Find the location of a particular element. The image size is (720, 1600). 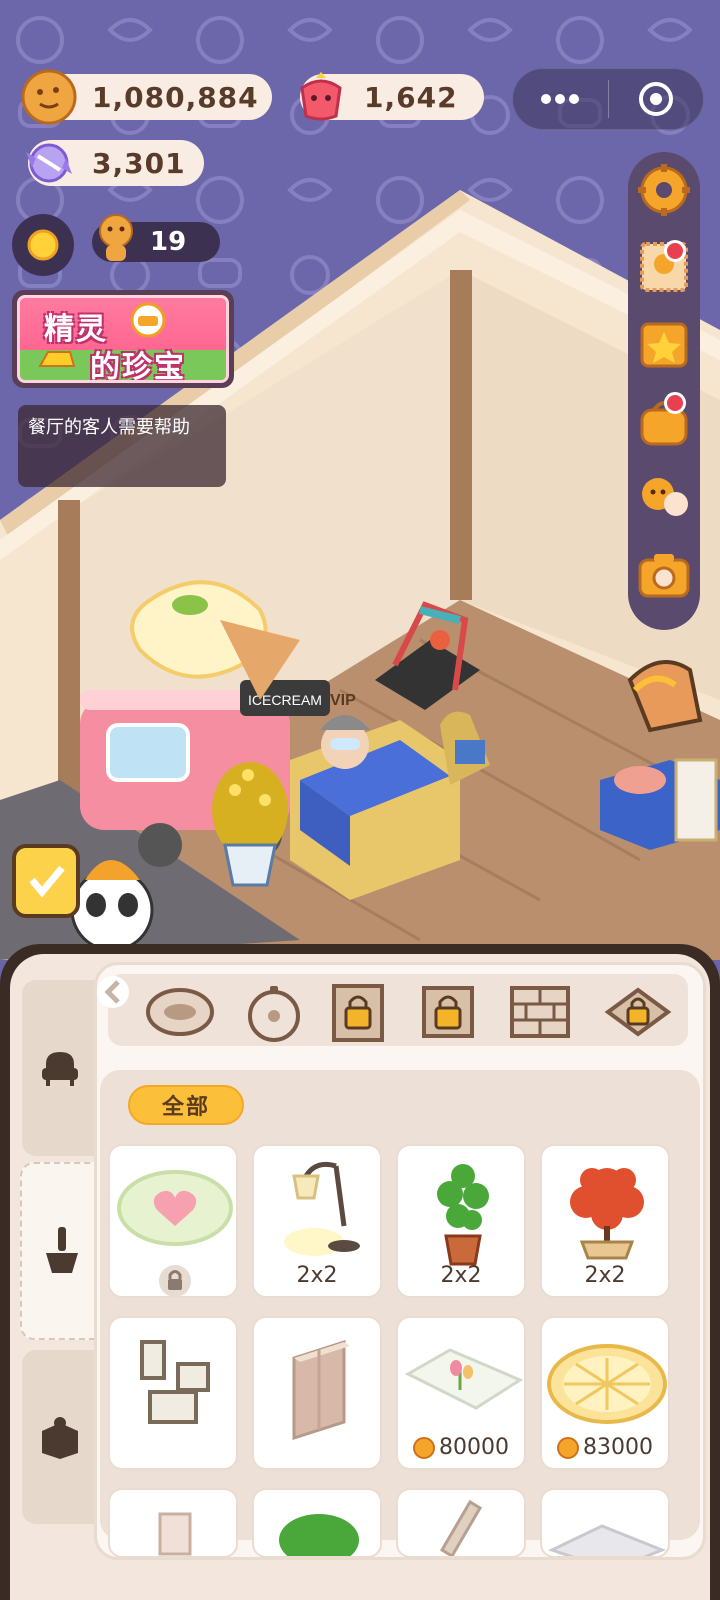

item-card-picture-frames is located at coordinates (173, 1393).